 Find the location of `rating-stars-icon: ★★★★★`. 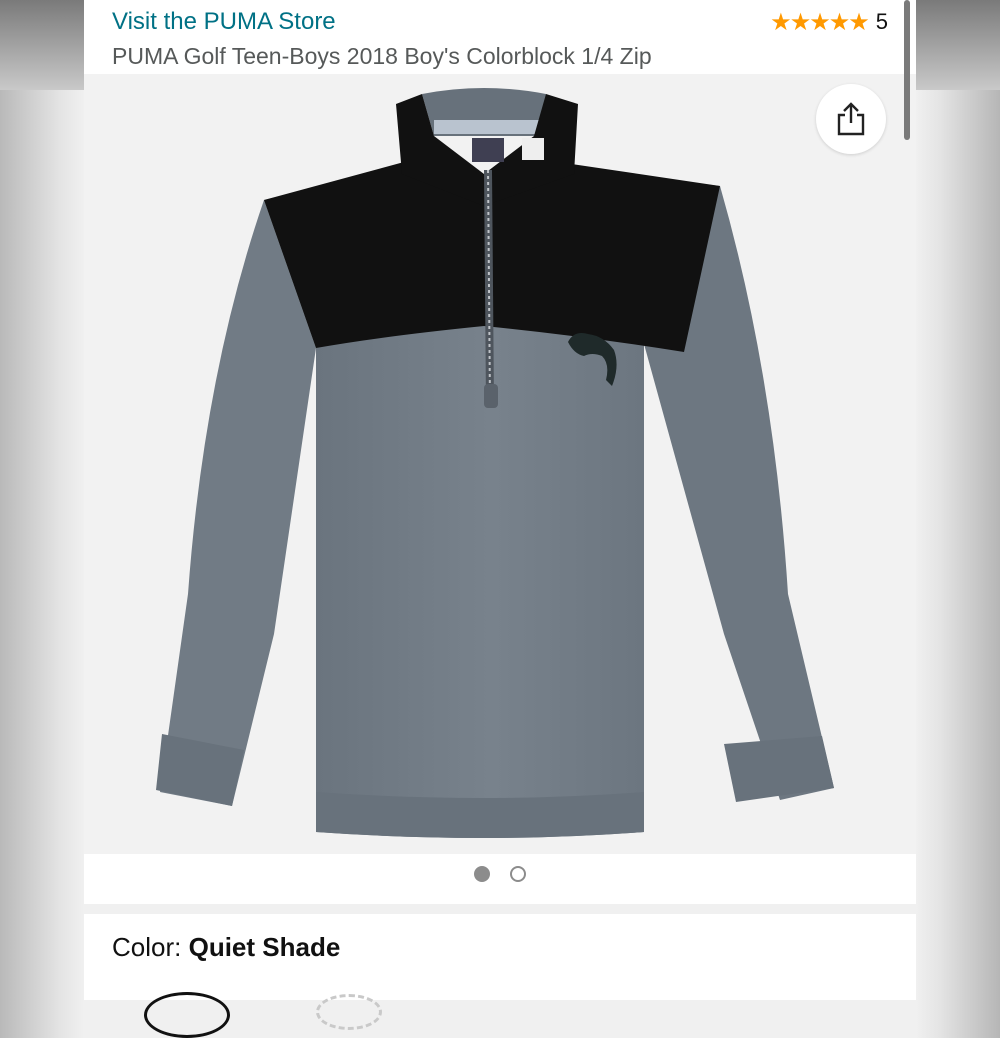

rating-stars-icon: ★★★★★ is located at coordinates (820, 22).